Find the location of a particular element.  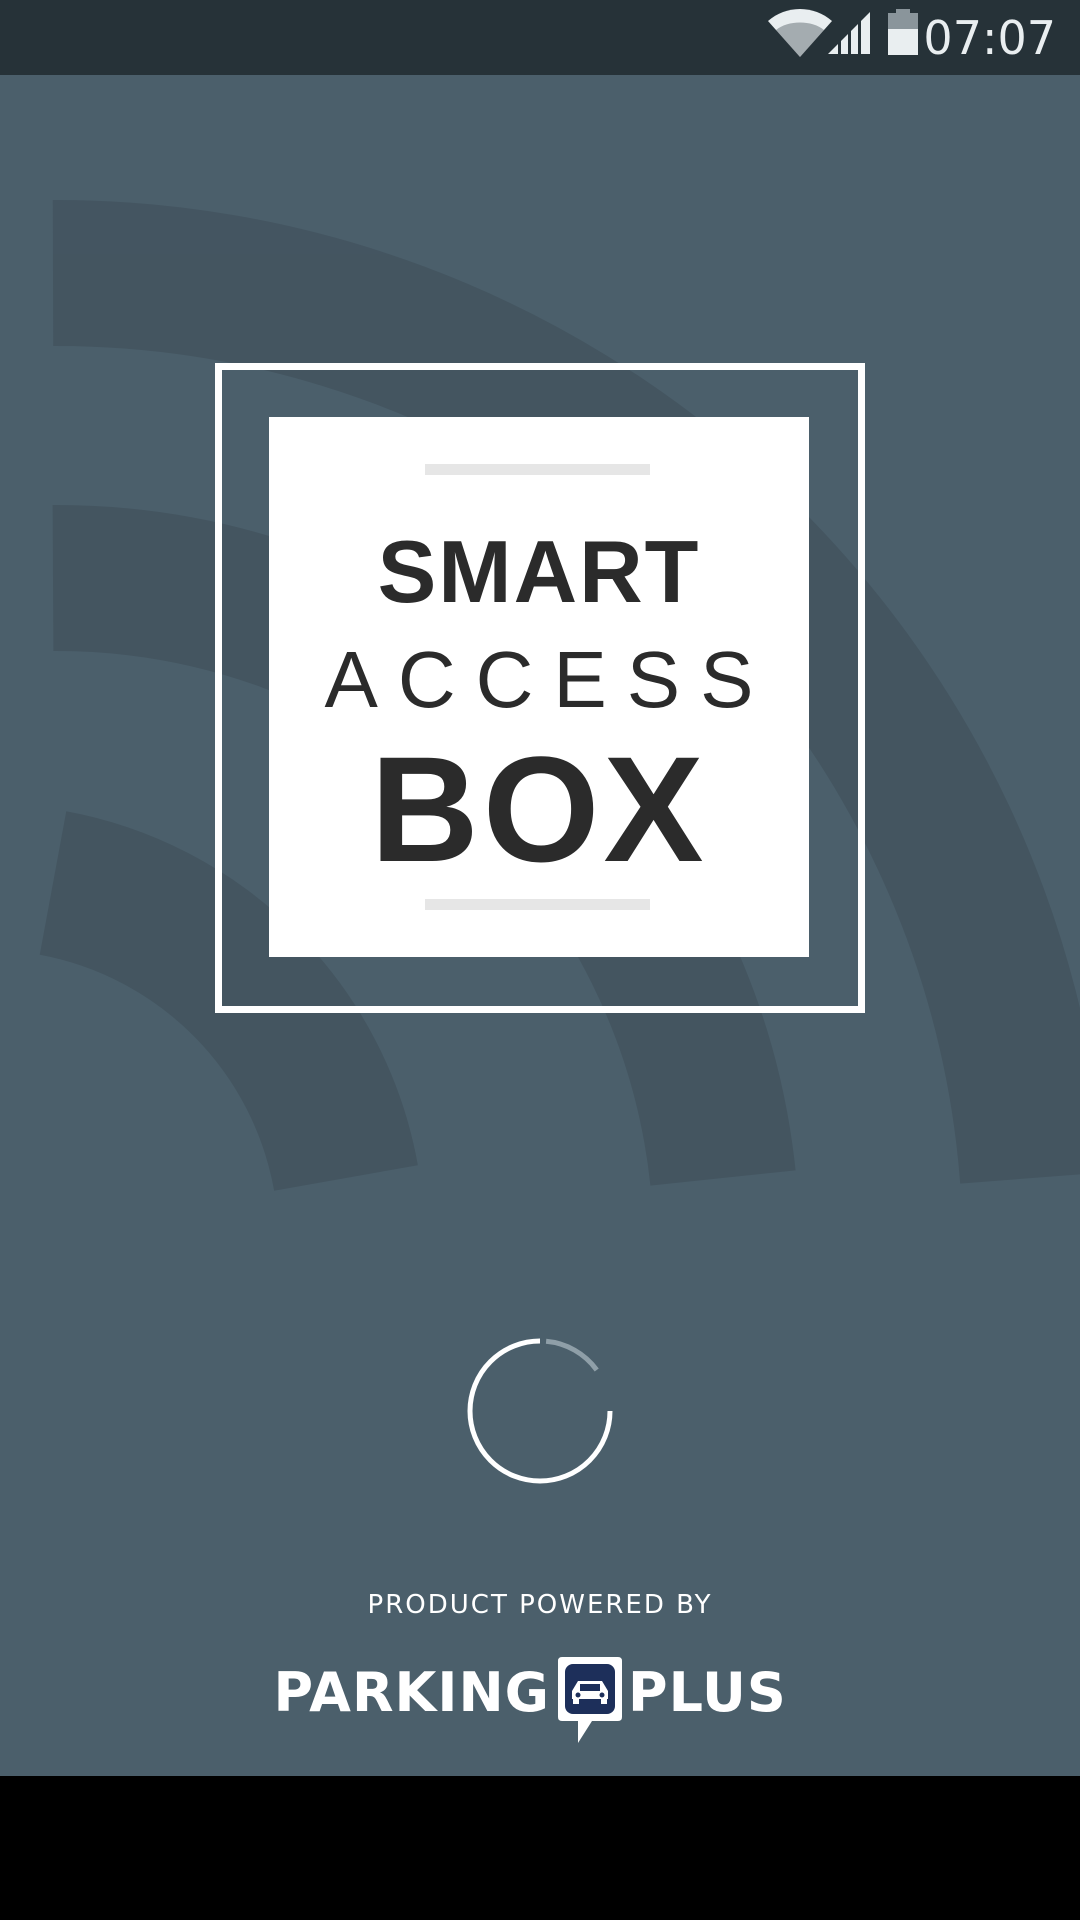

status-time: 07:07 is located at coordinates (989, 38).